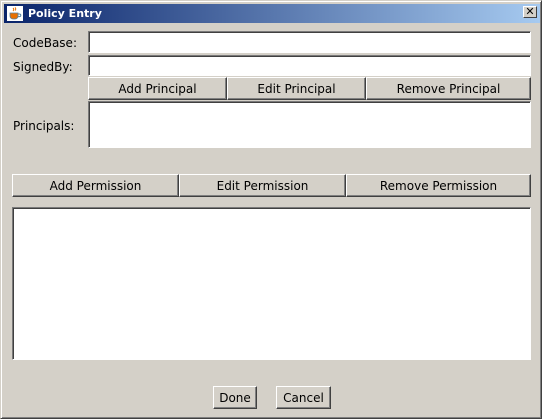  I want to click on codebase-label: CodeBase:, so click(45, 43).